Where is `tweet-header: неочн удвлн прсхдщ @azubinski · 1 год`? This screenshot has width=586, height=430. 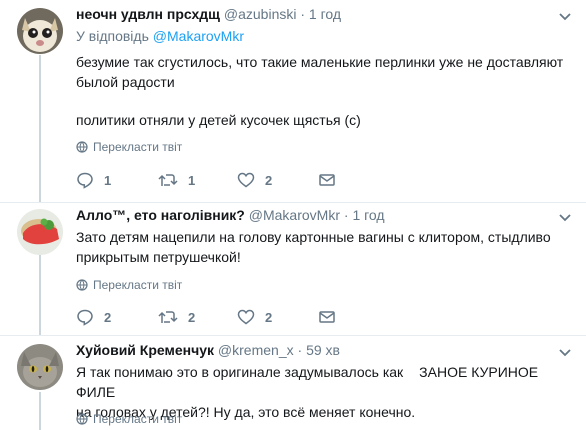
tweet-header: неочн удвлн прсхдщ @azubinski · 1 год is located at coordinates (208, 14).